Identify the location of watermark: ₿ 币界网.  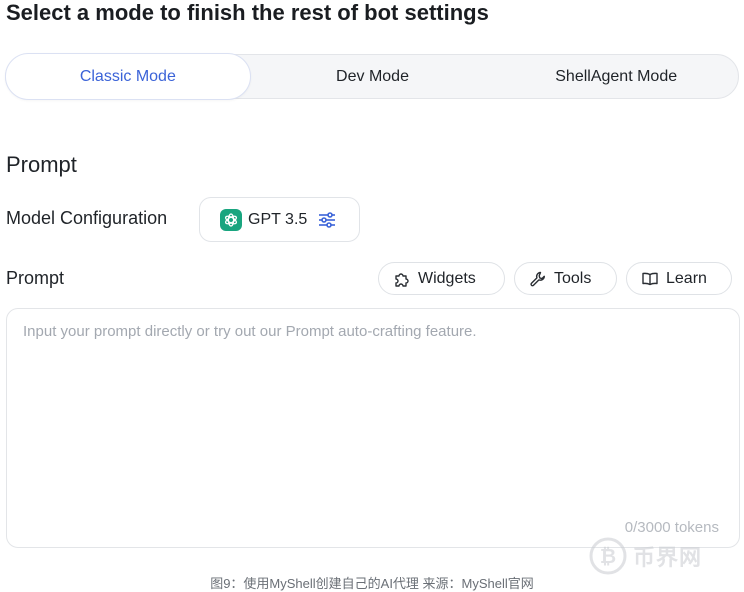
(645, 556).